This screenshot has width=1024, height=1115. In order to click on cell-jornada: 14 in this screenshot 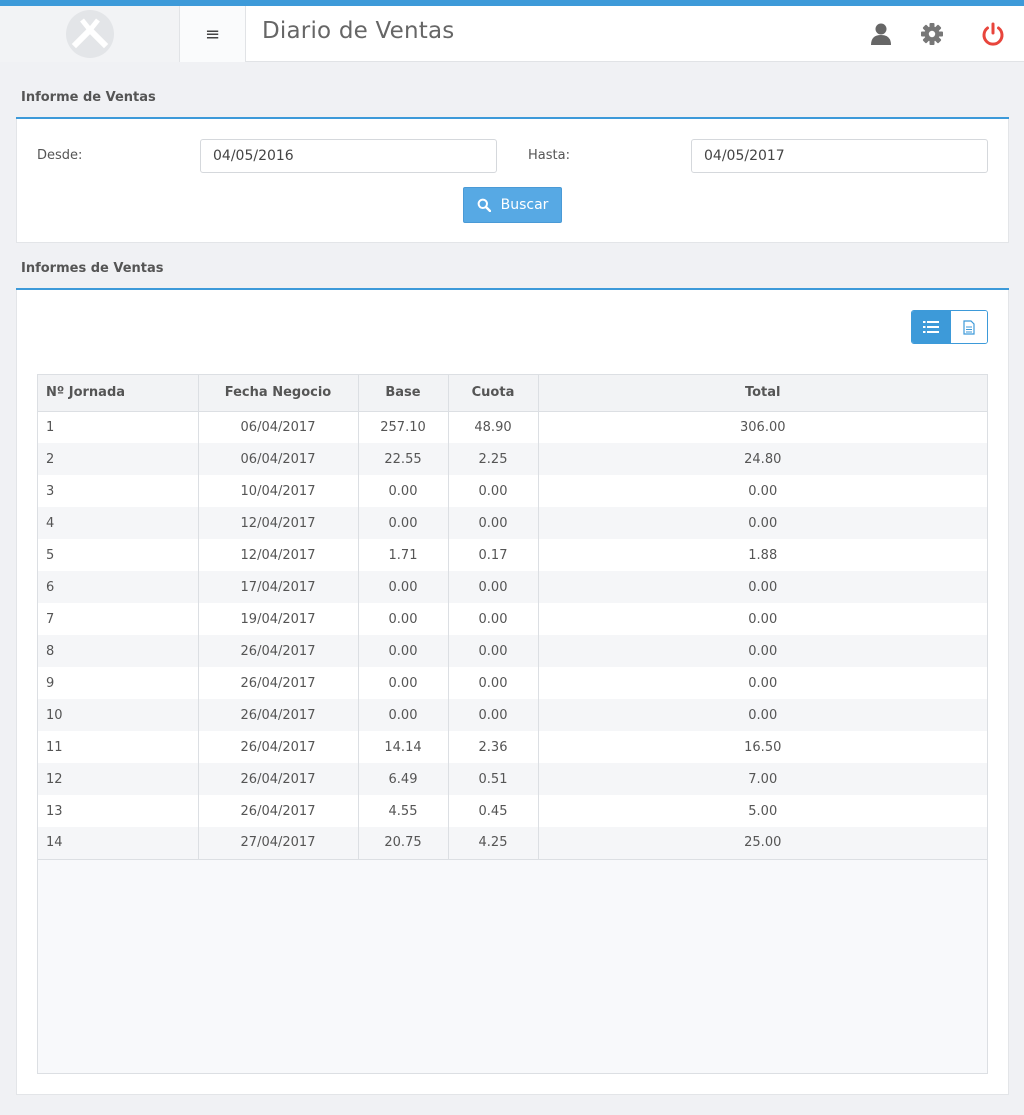, I will do `click(118, 843)`.